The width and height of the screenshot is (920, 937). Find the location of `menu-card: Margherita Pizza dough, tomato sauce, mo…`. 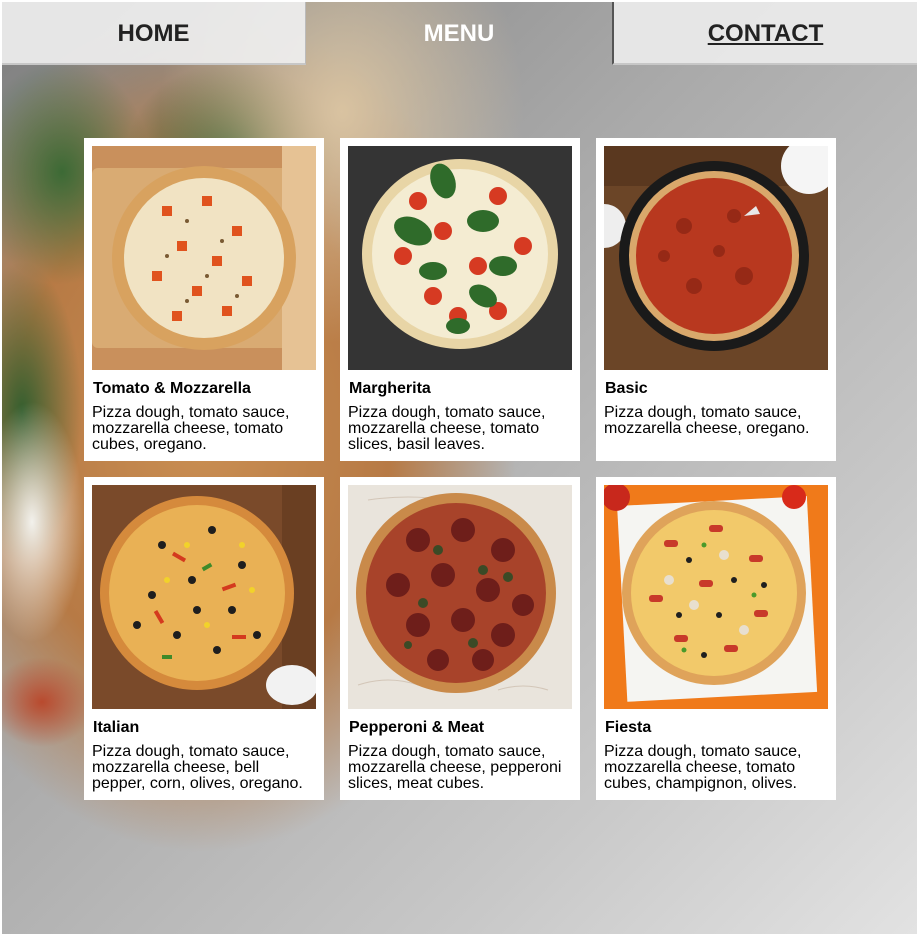

menu-card: Margherita Pizza dough, tomato sauce, mo… is located at coordinates (460, 299).